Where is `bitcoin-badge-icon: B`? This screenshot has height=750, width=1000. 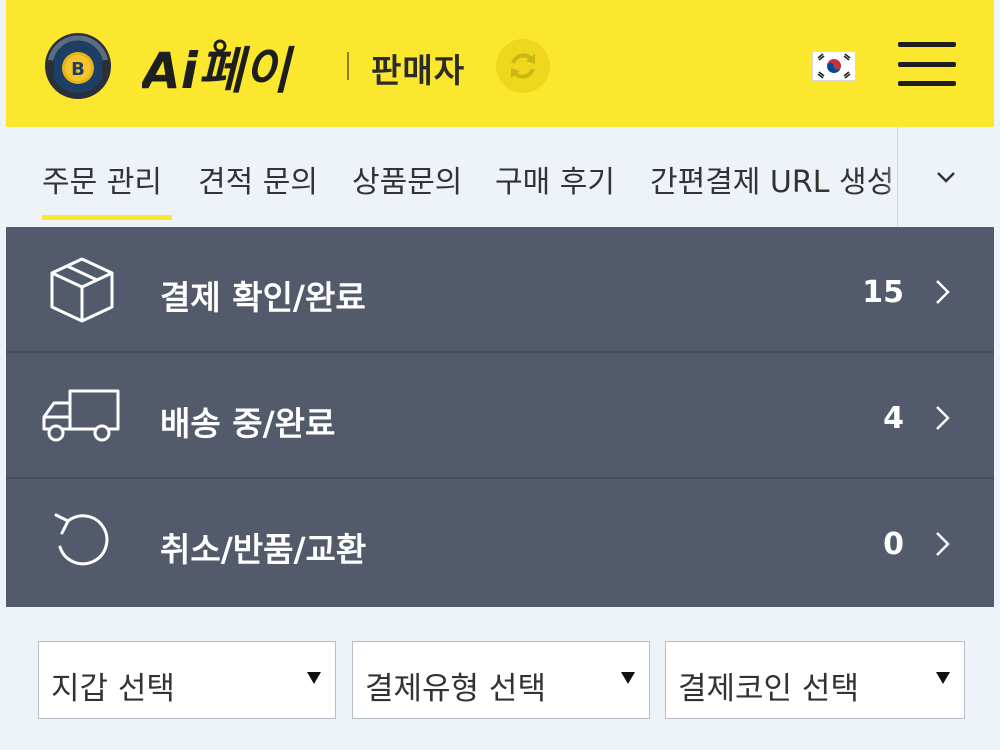
bitcoin-badge-icon: B is located at coordinates (78, 66).